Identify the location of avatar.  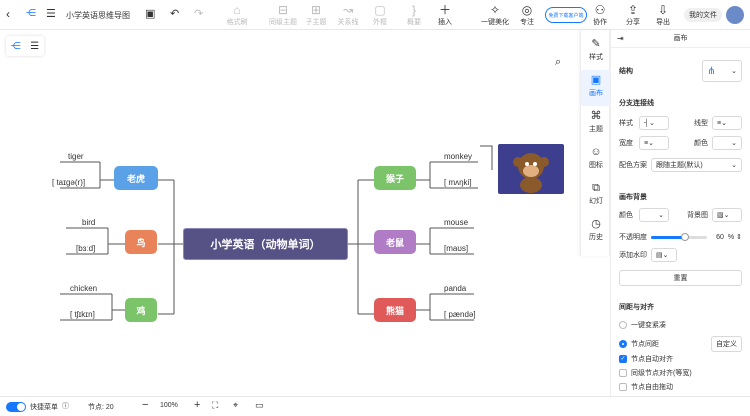
(735, 15).